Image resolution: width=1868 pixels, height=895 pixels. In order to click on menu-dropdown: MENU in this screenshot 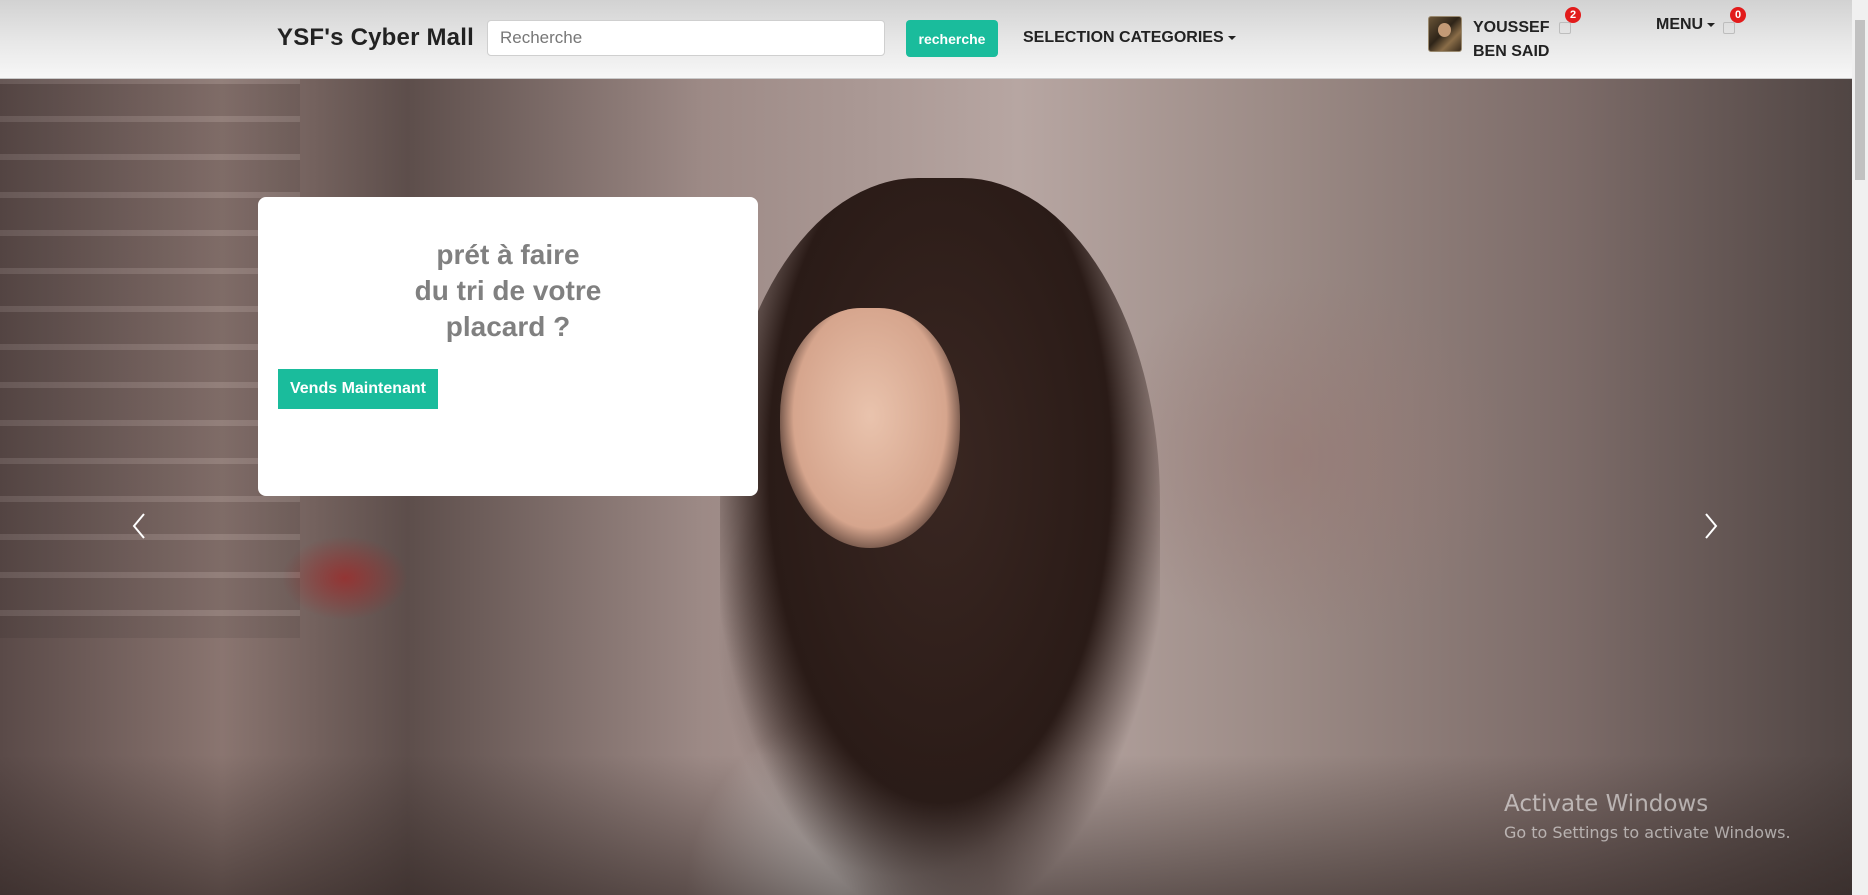, I will do `click(1686, 25)`.